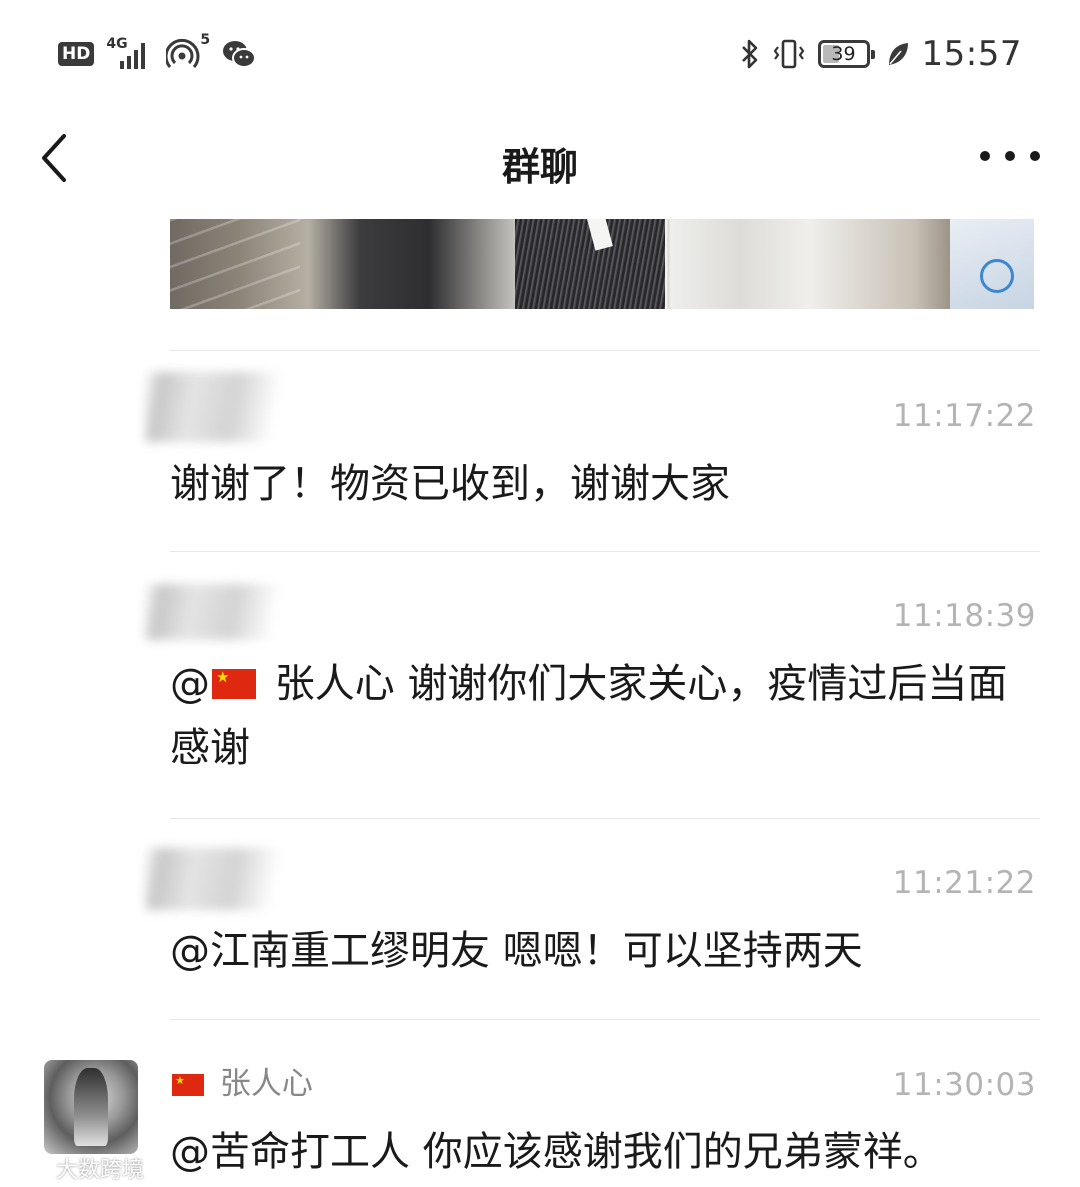  Describe the element at coordinates (540, 55) in the screenshot. I see `status-bar: HD 4G 5 39 15:57` at that location.